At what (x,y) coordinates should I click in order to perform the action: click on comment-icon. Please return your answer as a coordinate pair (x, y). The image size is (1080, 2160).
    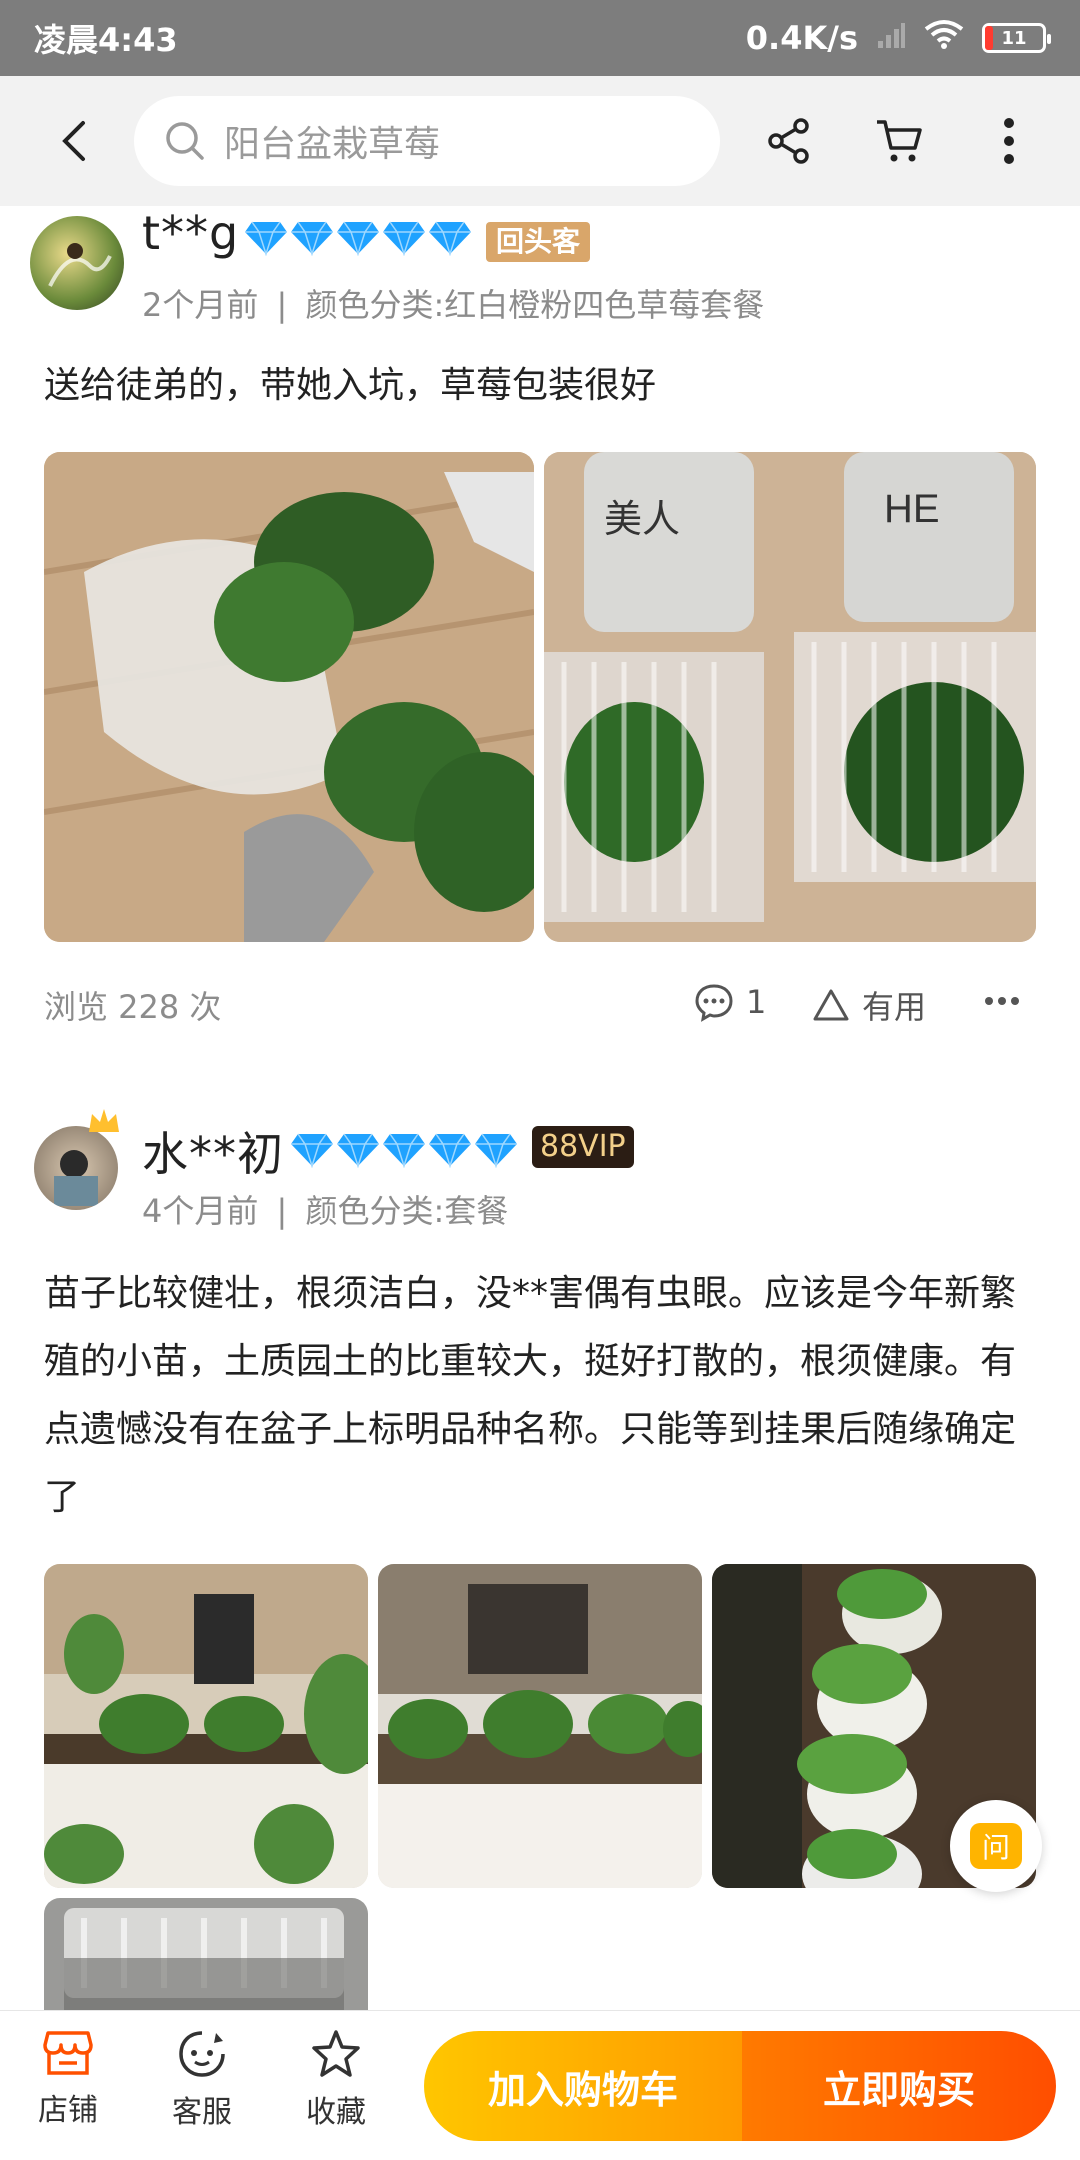
    Looking at the image, I should click on (714, 1003).